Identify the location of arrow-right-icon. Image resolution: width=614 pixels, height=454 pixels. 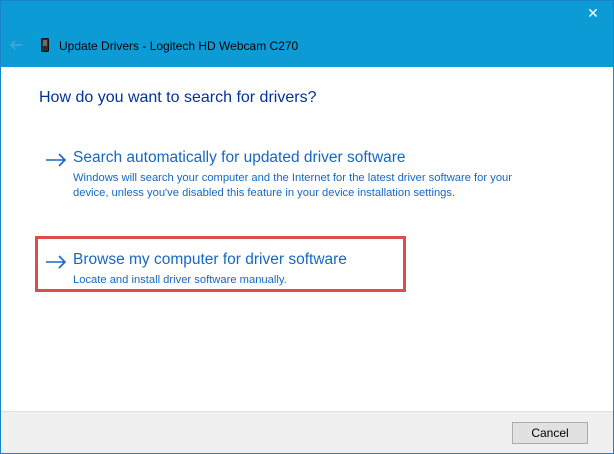
(56, 160).